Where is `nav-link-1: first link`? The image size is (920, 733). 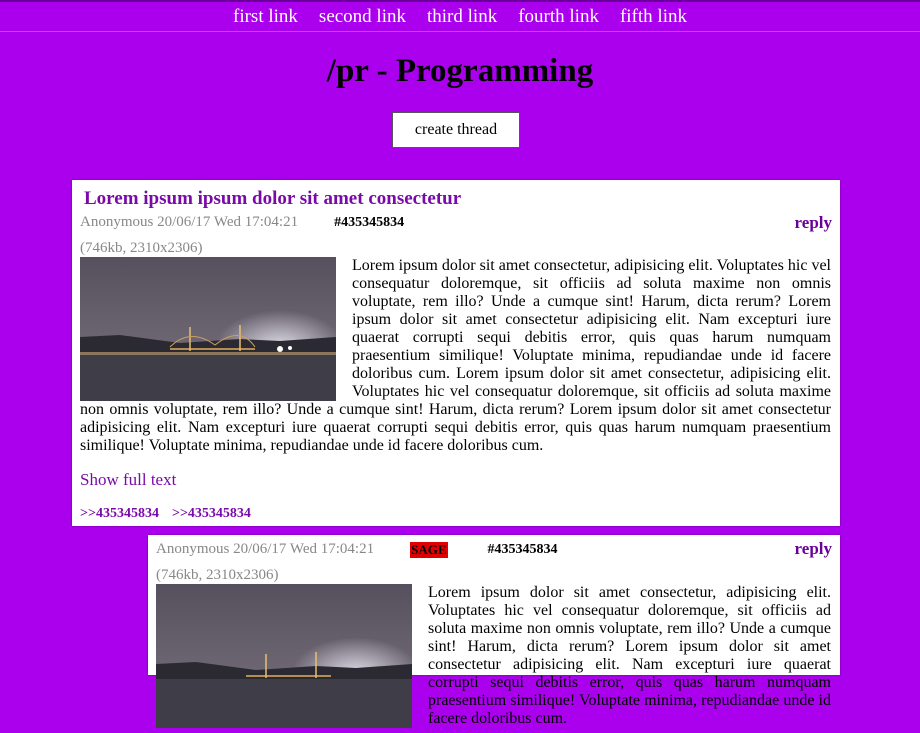 nav-link-1: first link is located at coordinates (265, 17).